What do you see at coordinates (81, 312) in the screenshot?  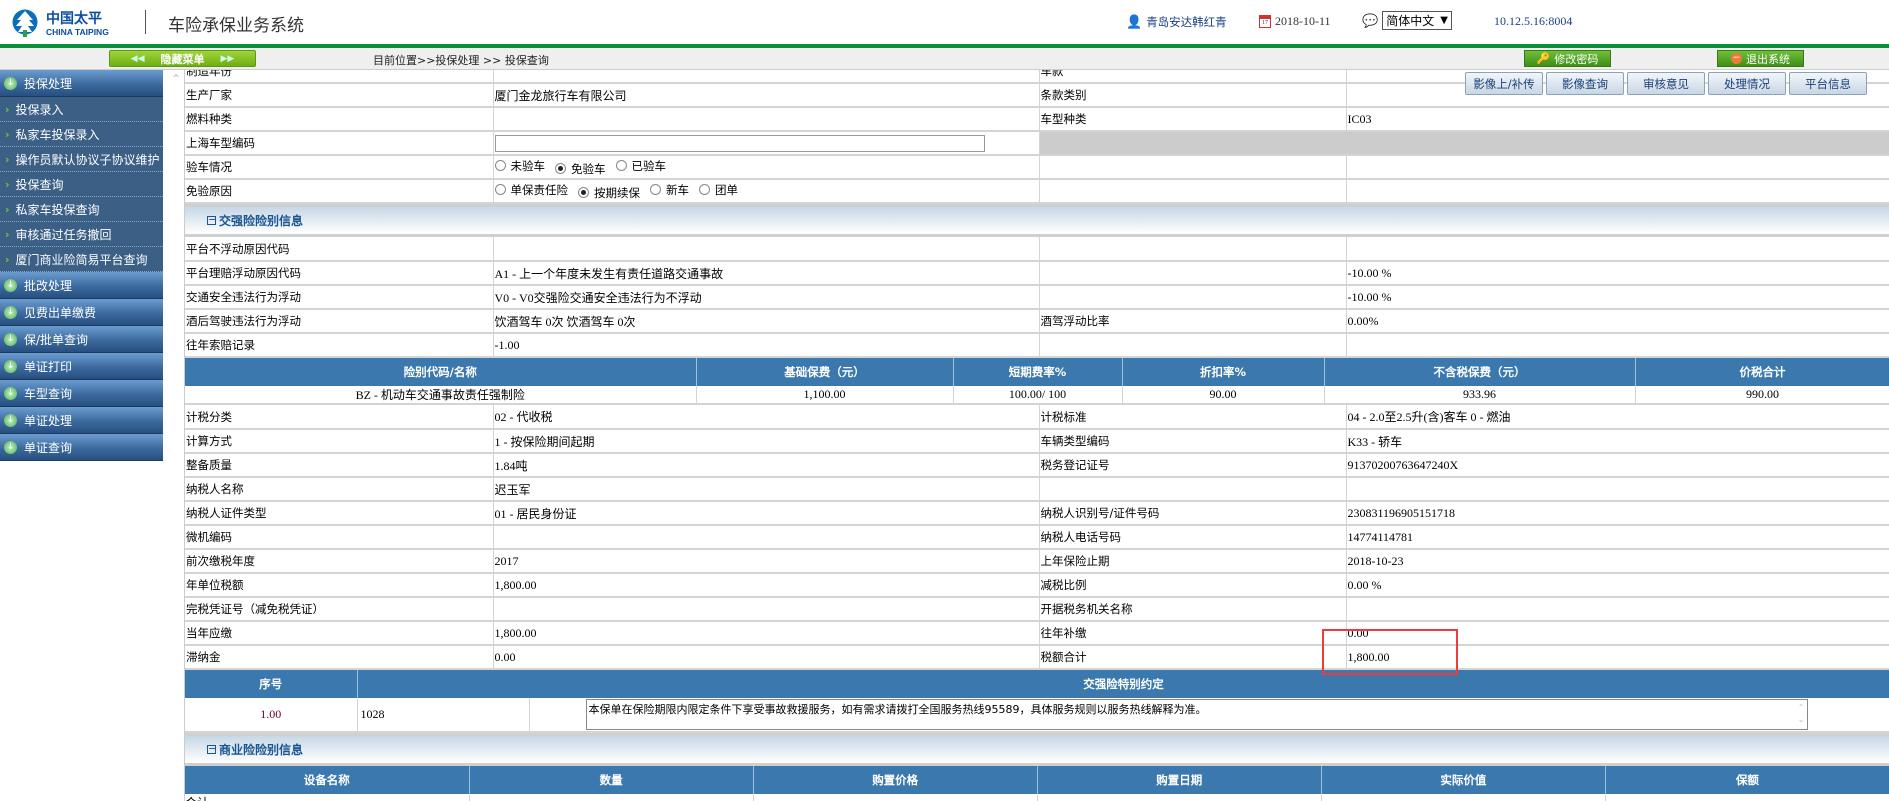 I see `sidebar-section: ↓ 见费出单缴费` at bounding box center [81, 312].